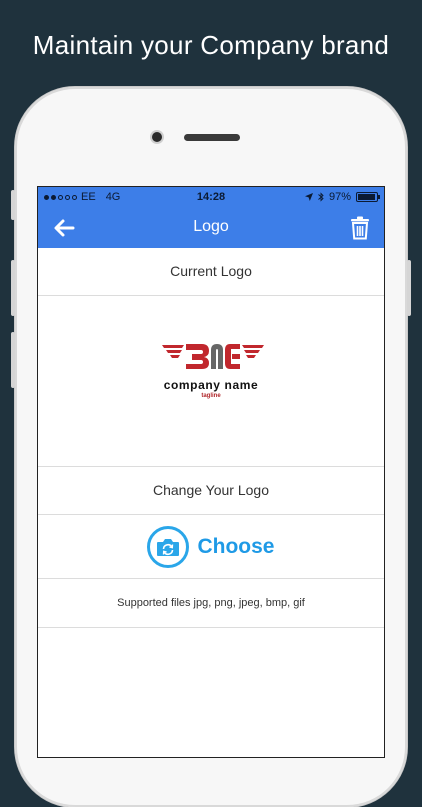  What do you see at coordinates (168, 546) in the screenshot?
I see `camera-rotate-icon` at bounding box center [168, 546].